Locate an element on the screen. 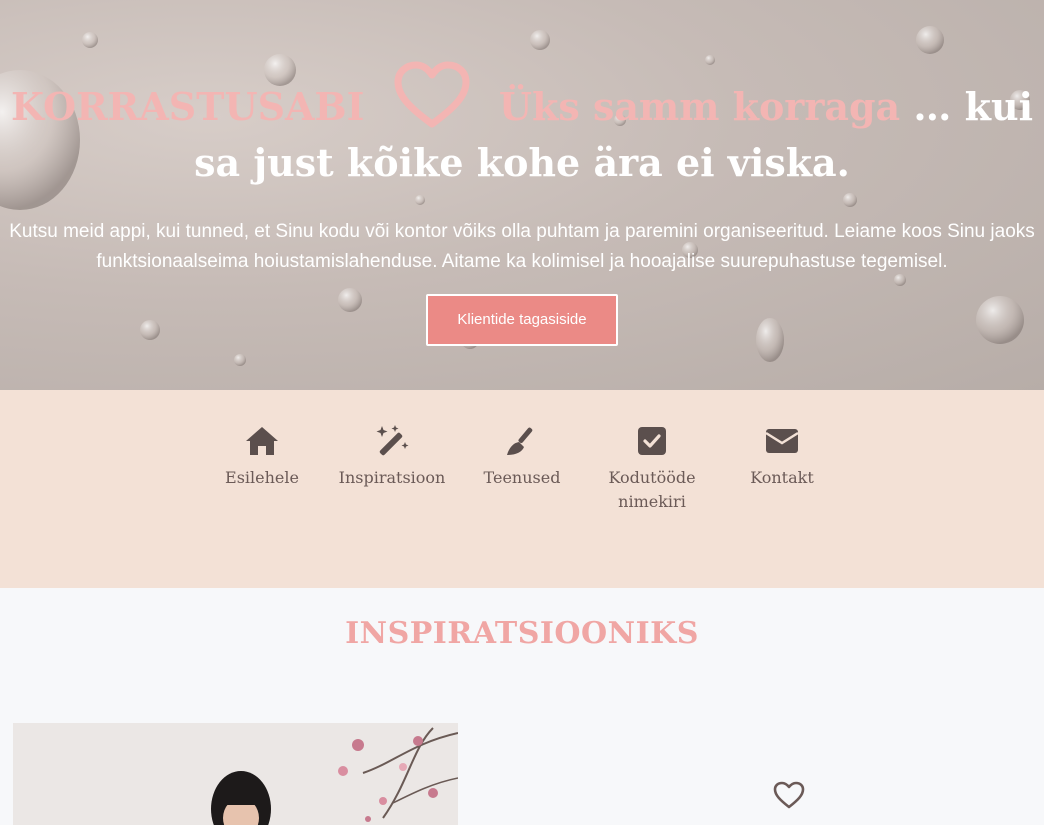  nav-label-inspiration: Inspiratsioon is located at coordinates (392, 477).